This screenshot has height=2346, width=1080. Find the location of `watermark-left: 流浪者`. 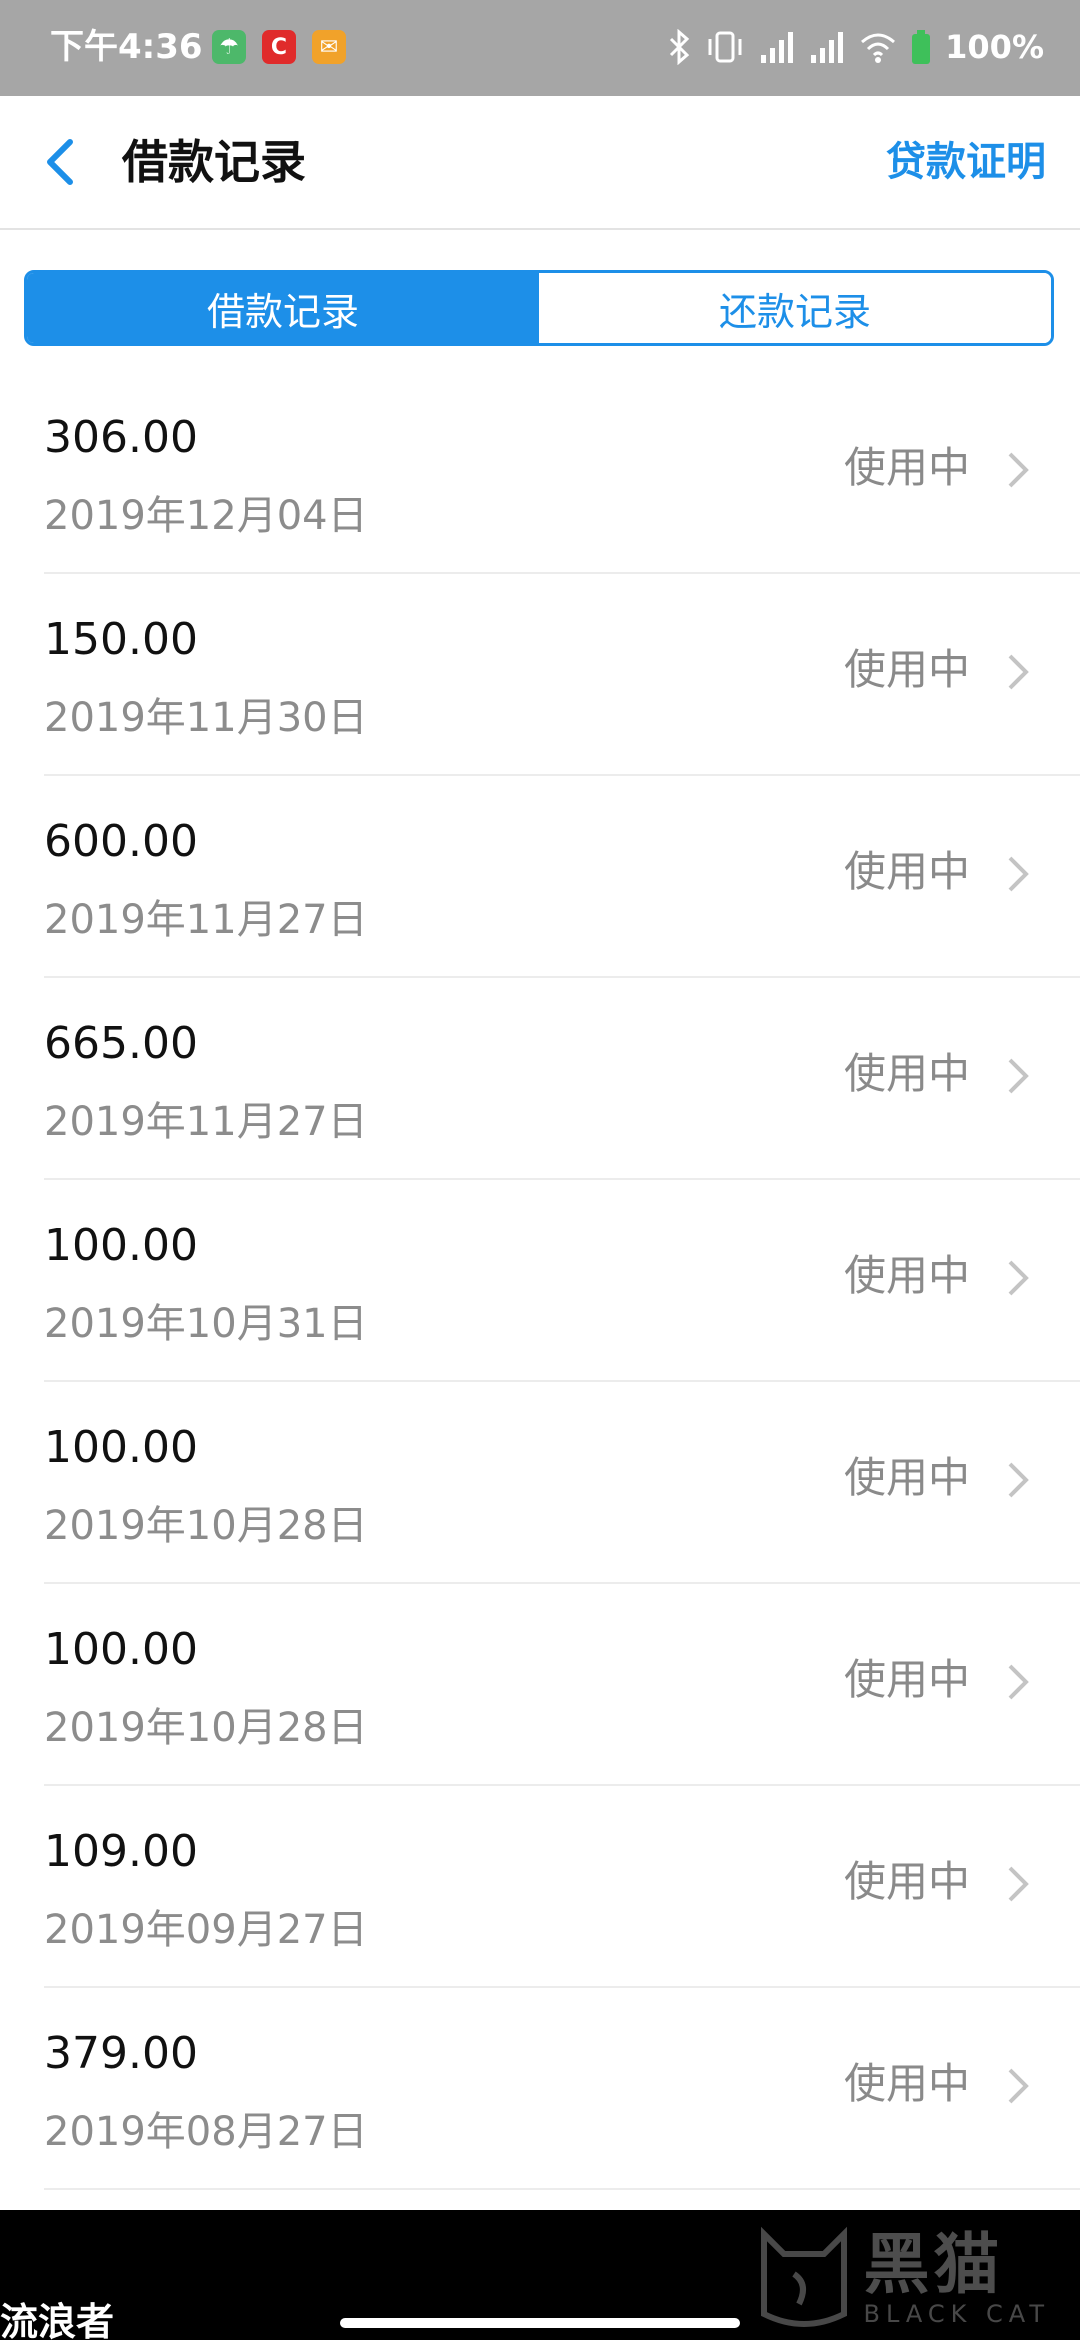

watermark-left: 流浪者 is located at coordinates (57, 2322).